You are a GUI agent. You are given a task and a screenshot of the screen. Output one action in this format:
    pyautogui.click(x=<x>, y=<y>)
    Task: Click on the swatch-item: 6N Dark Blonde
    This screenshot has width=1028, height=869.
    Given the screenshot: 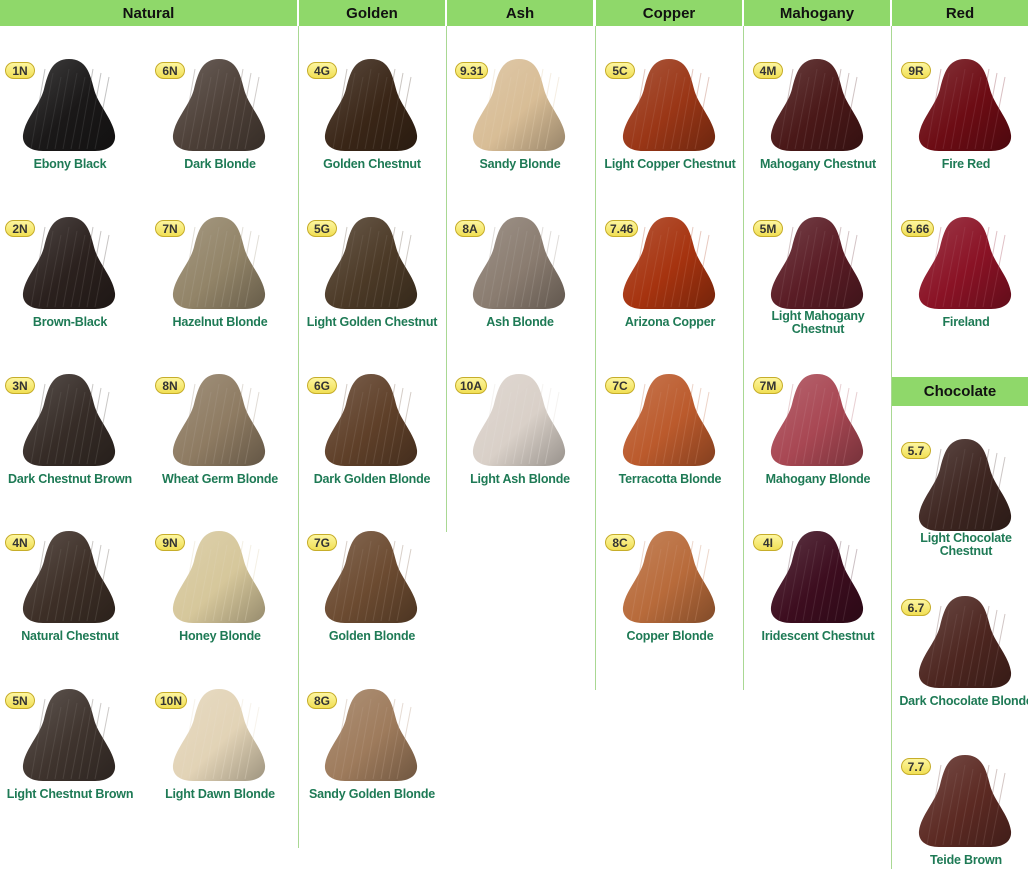 What is the action you would take?
    pyautogui.click(x=225, y=100)
    